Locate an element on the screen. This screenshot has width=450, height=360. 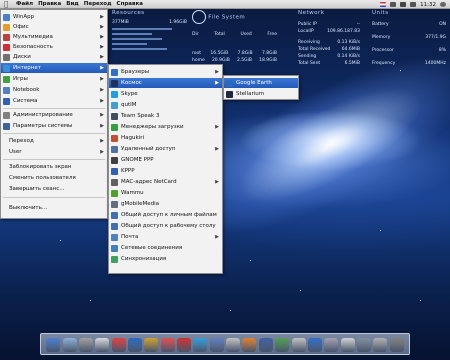
flag-icon is located at coordinates (383, 4).